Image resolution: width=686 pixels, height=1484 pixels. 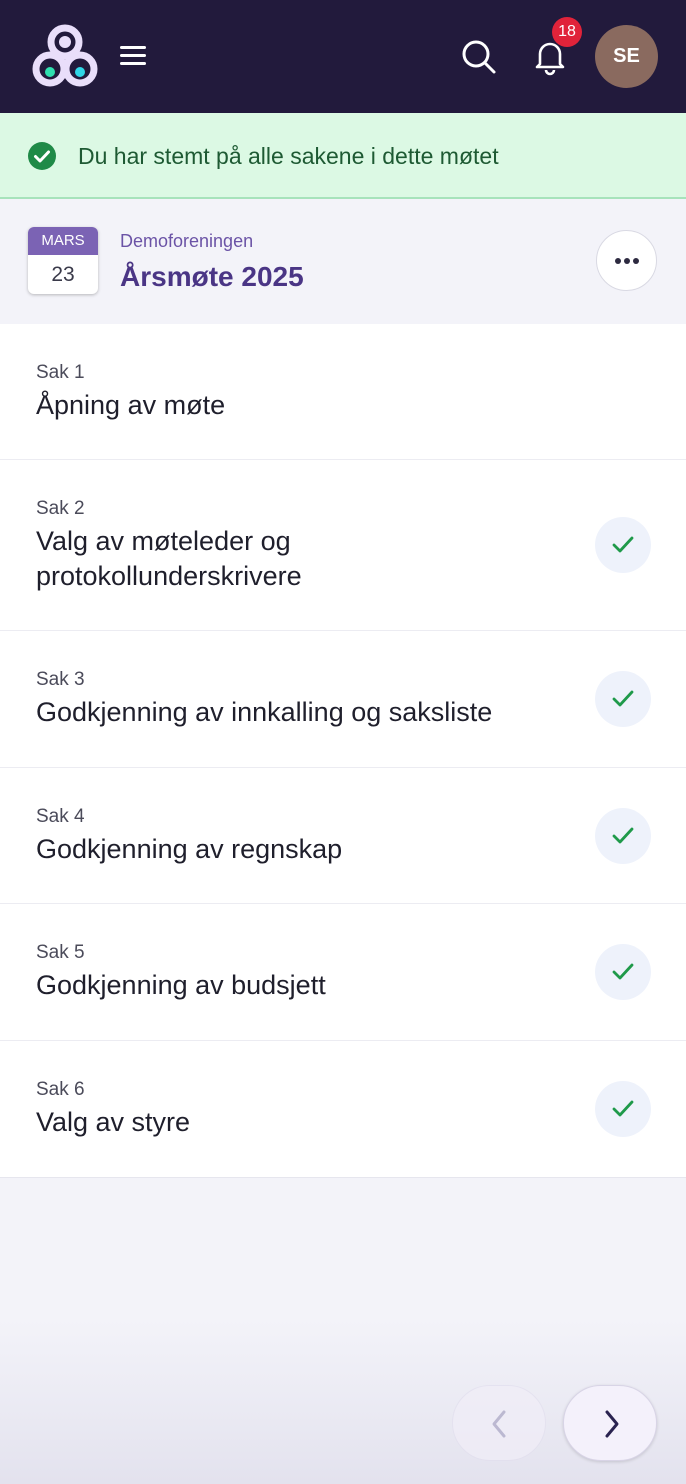 What do you see at coordinates (60, 816) in the screenshot?
I see `agenda-item-number: Sak 4` at bounding box center [60, 816].